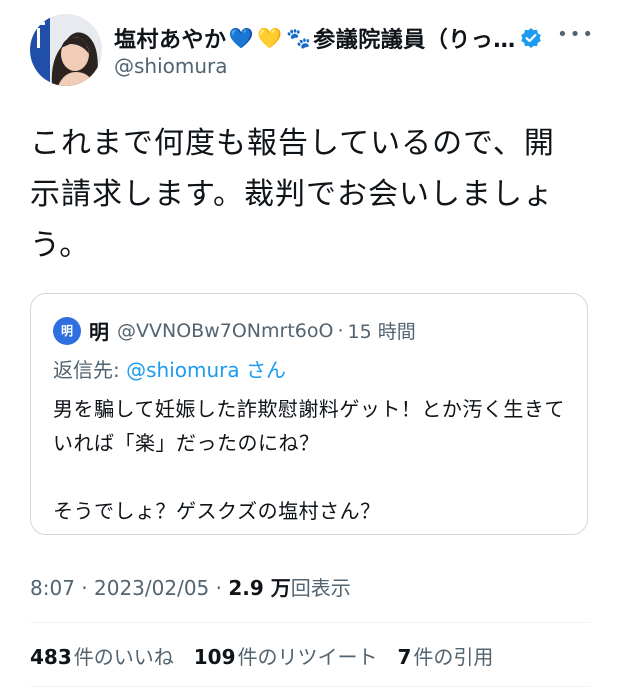 The image size is (620, 694). What do you see at coordinates (299, 38) in the screenshot?
I see `paw-prints-icon: 🐾` at bounding box center [299, 38].